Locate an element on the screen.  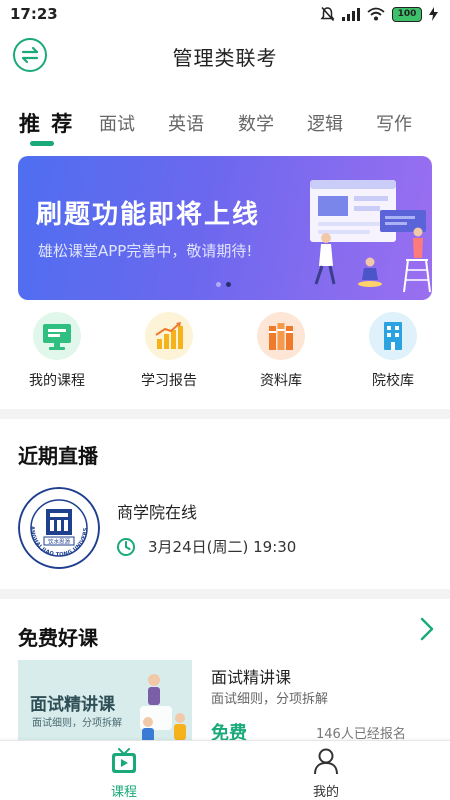
tab-logic: 逻辑 is located at coordinates (325, 123).